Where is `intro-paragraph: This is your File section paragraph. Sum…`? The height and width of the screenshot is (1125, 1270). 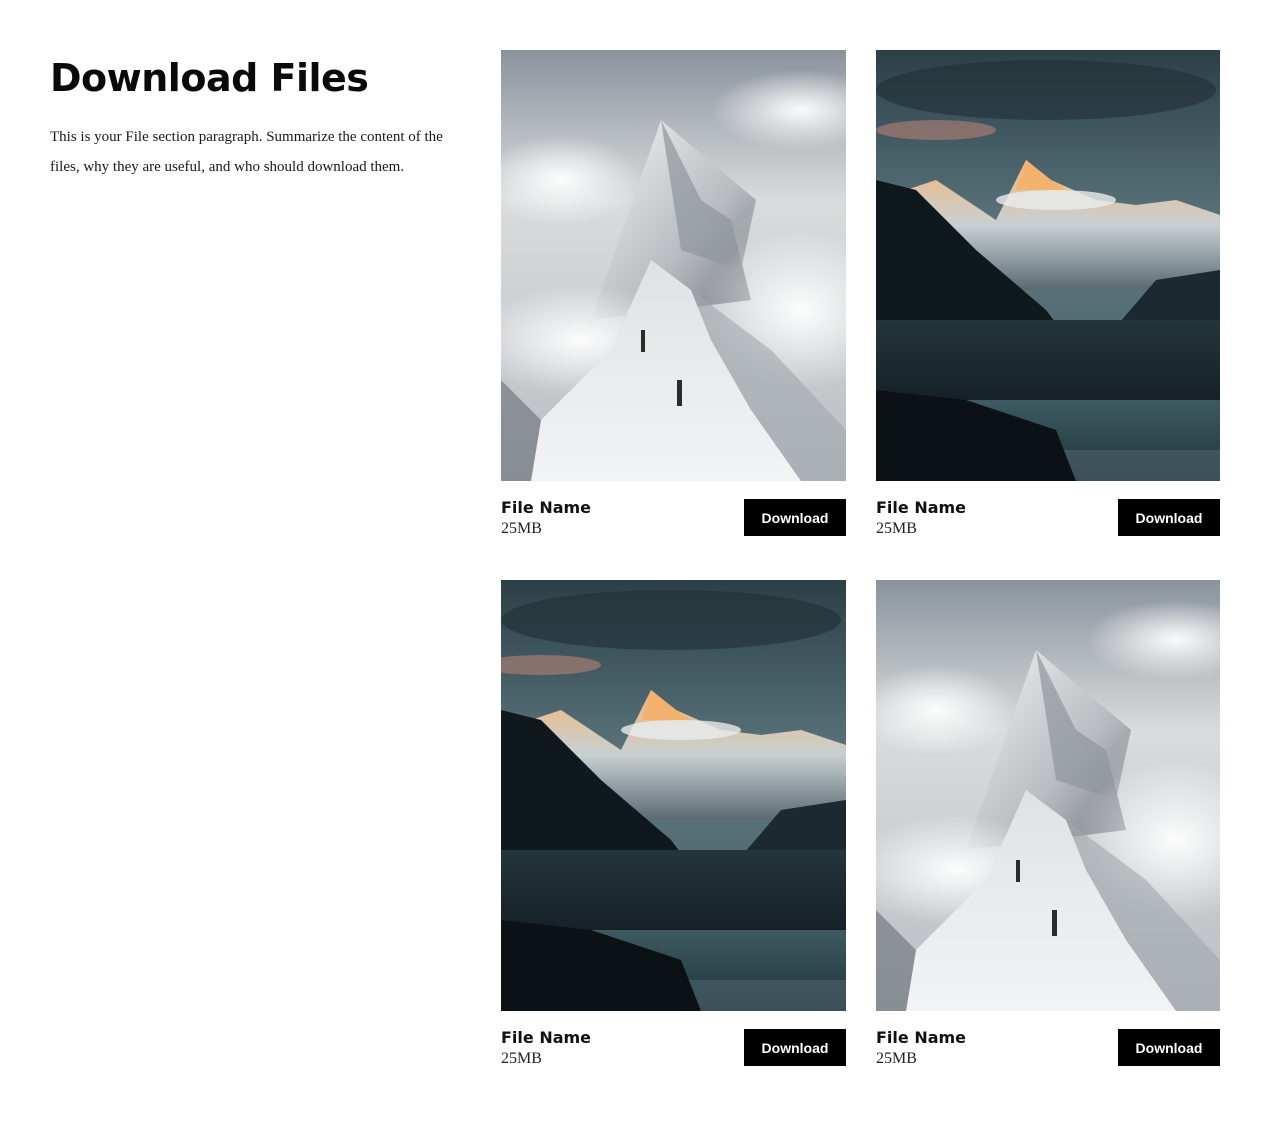 intro-paragraph: This is your File section paragraph. Sum… is located at coordinates (246, 152).